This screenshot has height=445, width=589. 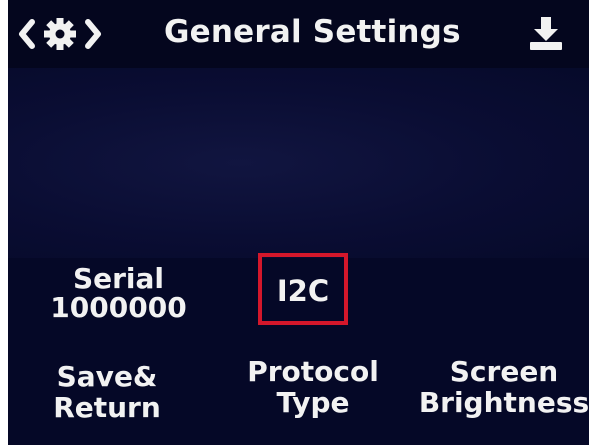 I want to click on protocol-type-label-line1: Protocol, so click(x=313, y=371).